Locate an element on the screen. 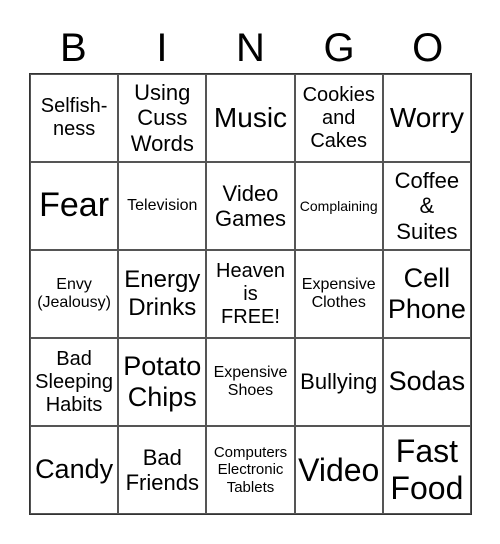  bingo-cell: Selfish- ness is located at coordinates (74, 118).